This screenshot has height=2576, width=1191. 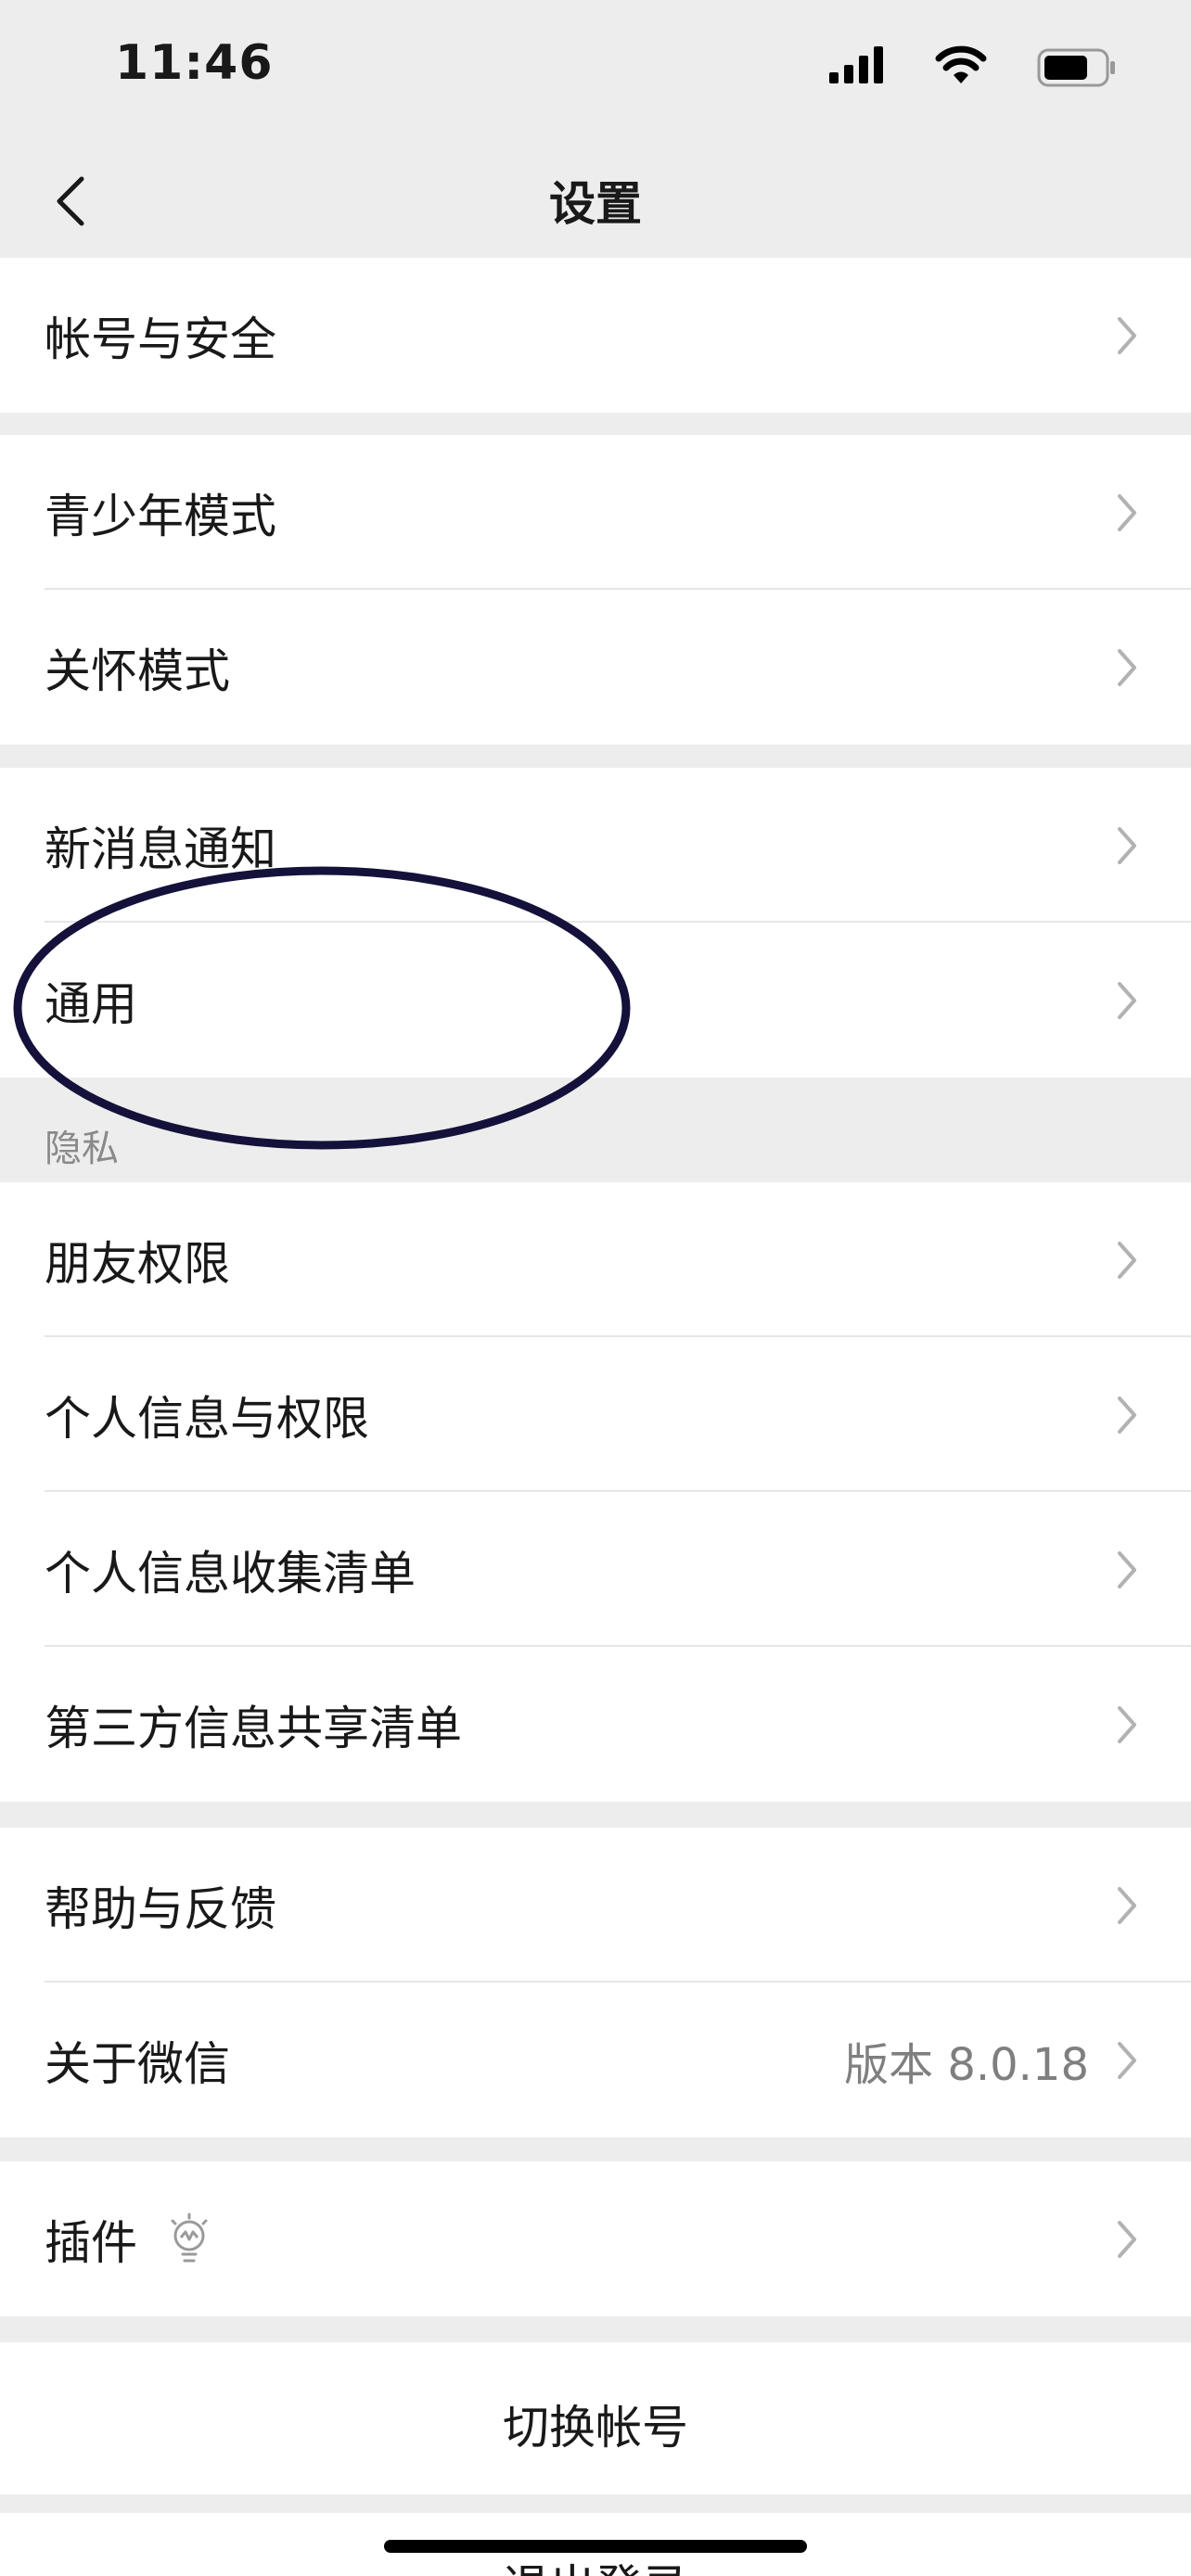 I want to click on settings-item-label: 关怀模式, so click(x=137, y=671).